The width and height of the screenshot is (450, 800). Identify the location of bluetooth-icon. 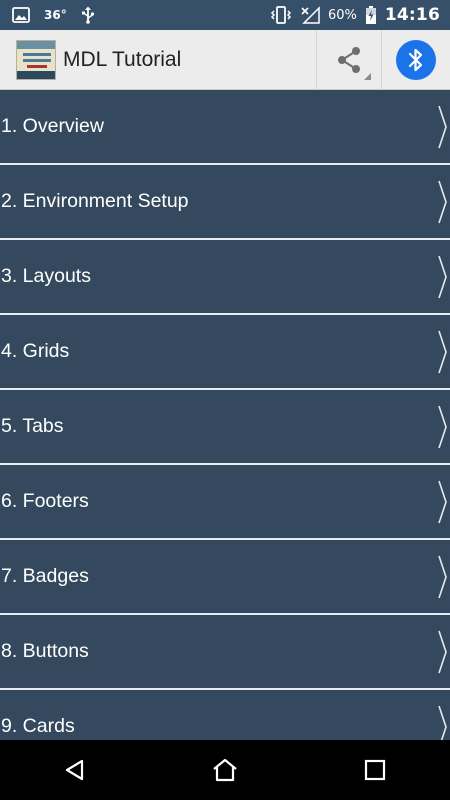
(416, 59).